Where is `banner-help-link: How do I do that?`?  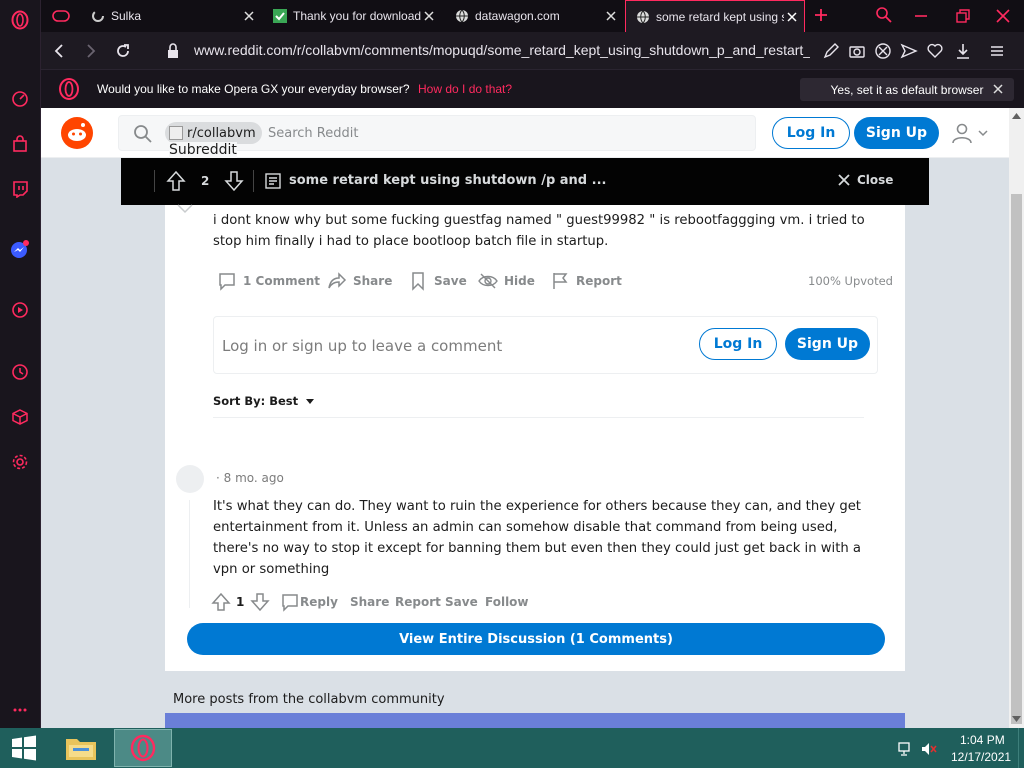 banner-help-link: How do I do that? is located at coordinates (465, 89).